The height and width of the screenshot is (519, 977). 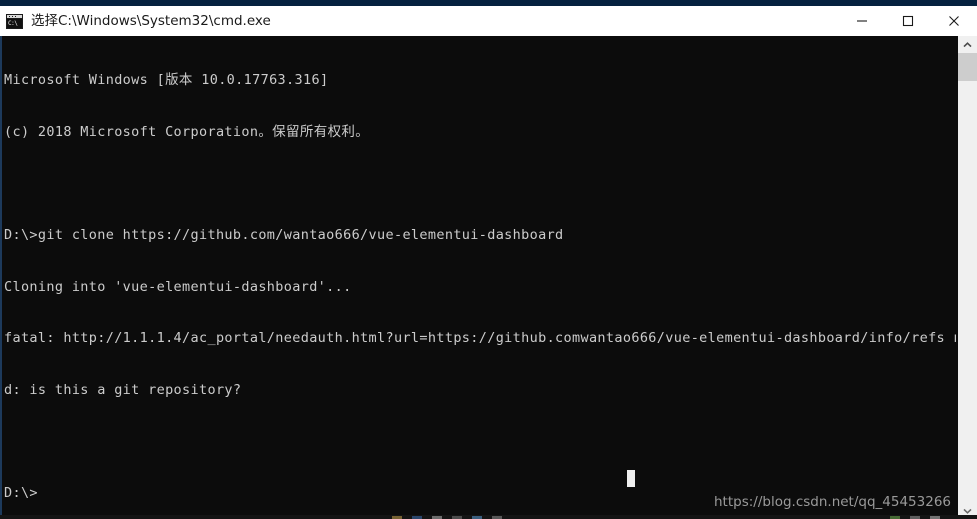 What do you see at coordinates (488, 517) in the screenshot?
I see `taskbar-sliver` at bounding box center [488, 517].